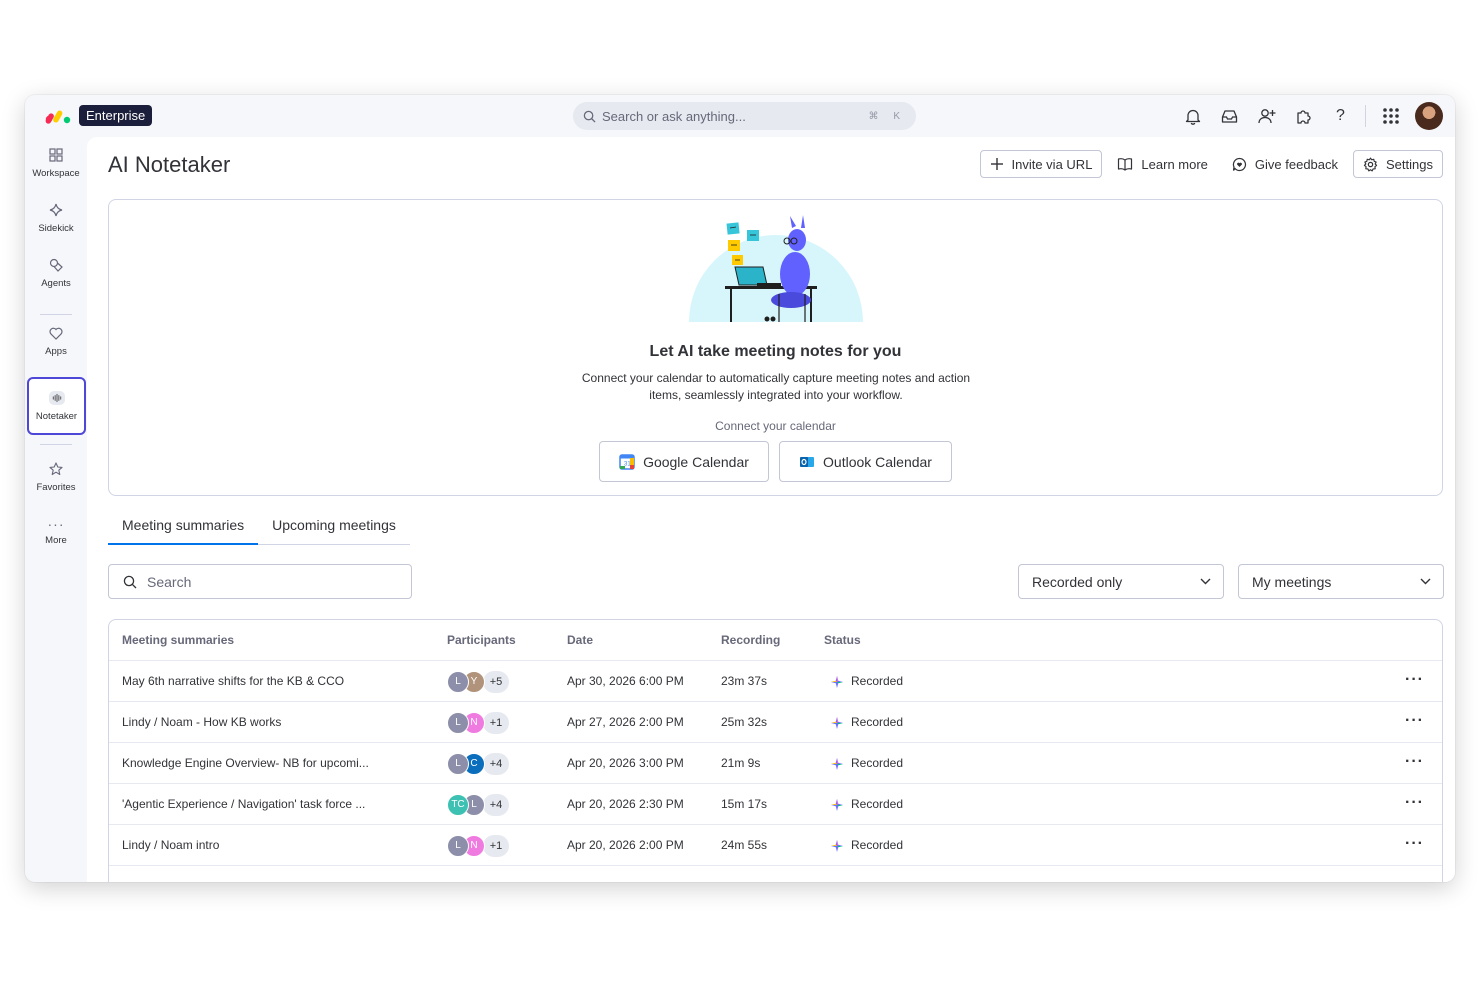 This screenshot has width=1480, height=987. Describe the element at coordinates (580, 640) in the screenshot. I see `column-header-date: Date` at that location.